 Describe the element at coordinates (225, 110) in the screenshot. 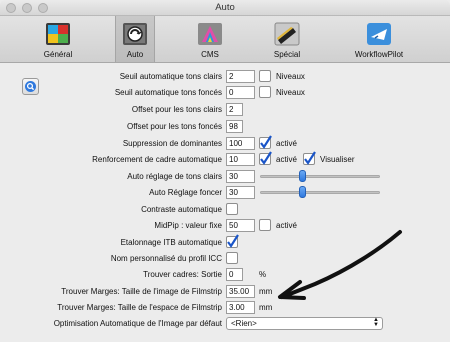

I see `row-offset-clairs: Offset pour les tons clairs 2` at that location.